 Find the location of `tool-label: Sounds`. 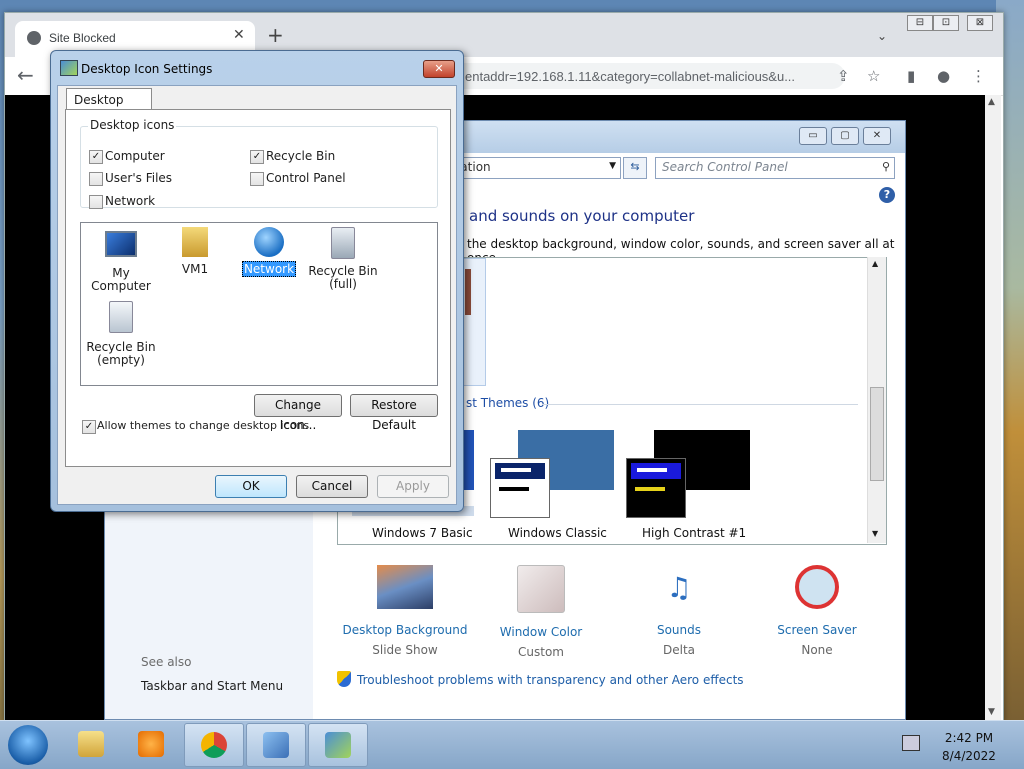

tool-label: Sounds is located at coordinates (679, 630).